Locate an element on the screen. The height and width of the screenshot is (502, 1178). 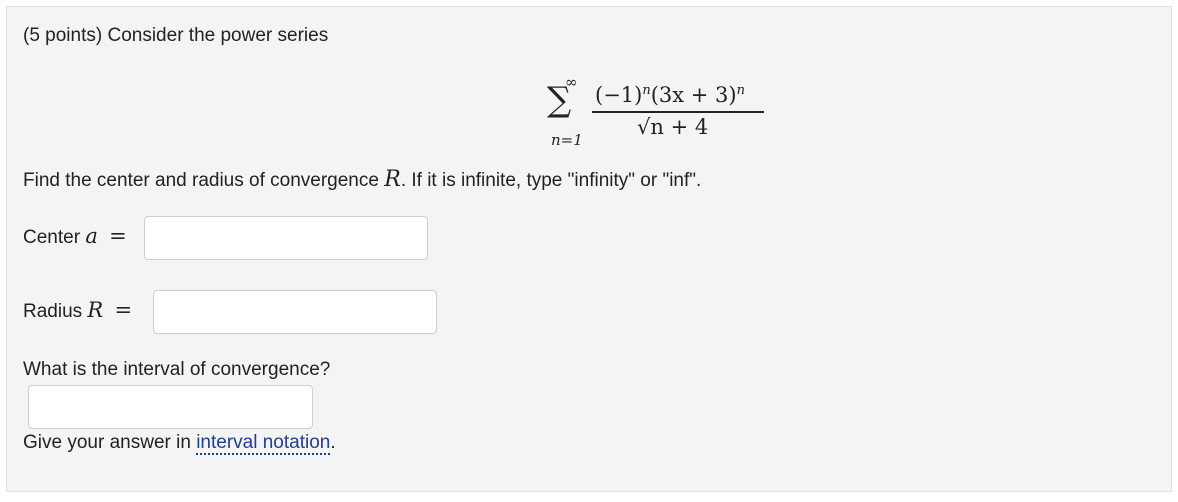
series-numerator: (−1)n(3x + 3)n is located at coordinates (670, 95).